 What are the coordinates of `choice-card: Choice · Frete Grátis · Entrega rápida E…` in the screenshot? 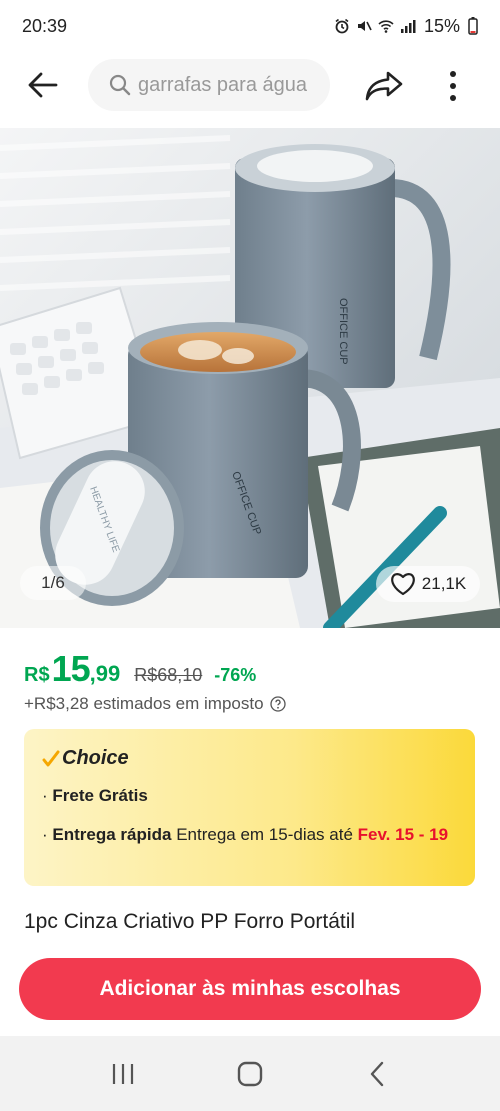 It's located at (249, 807).